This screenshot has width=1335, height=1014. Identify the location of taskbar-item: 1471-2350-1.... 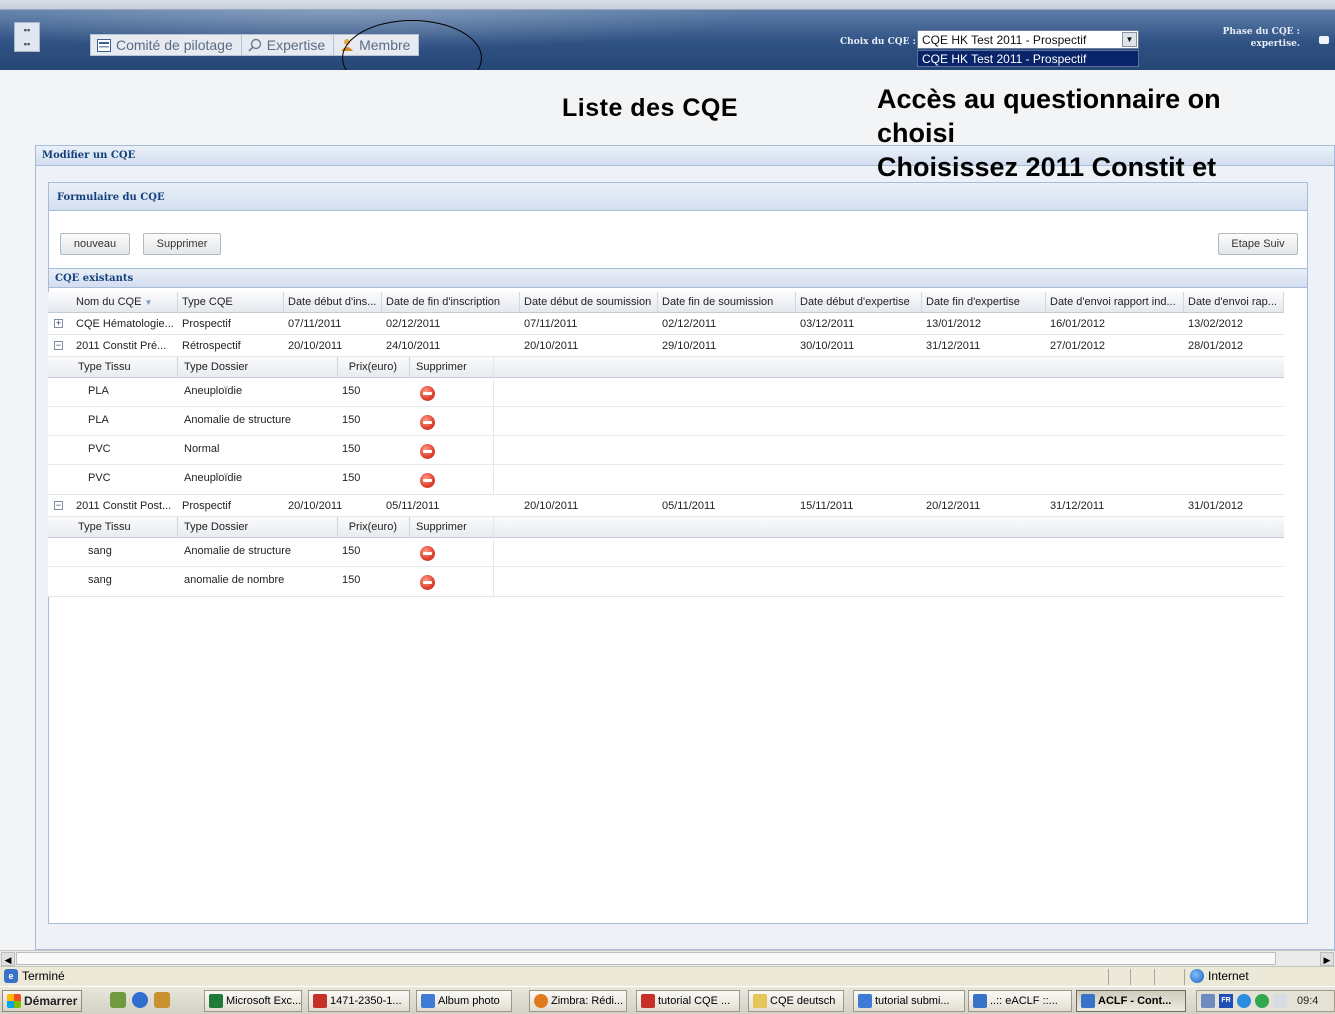
(359, 1001).